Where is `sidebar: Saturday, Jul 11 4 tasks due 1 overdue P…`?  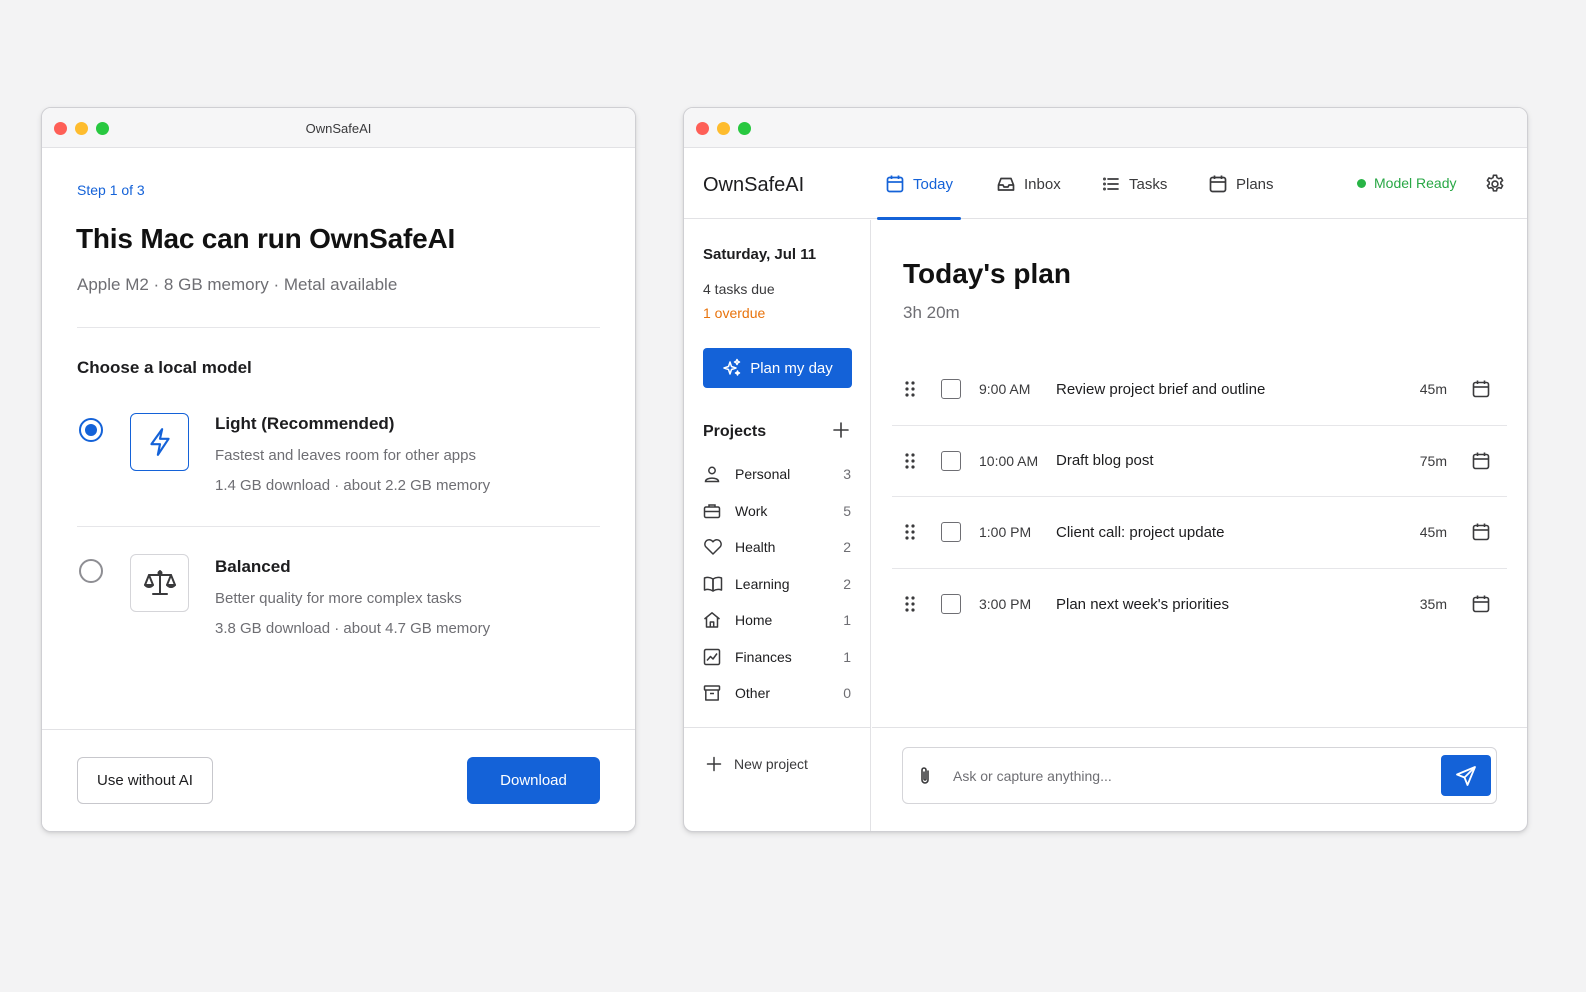 sidebar: Saturday, Jul 11 4 tasks due 1 overdue P… is located at coordinates (777, 525).